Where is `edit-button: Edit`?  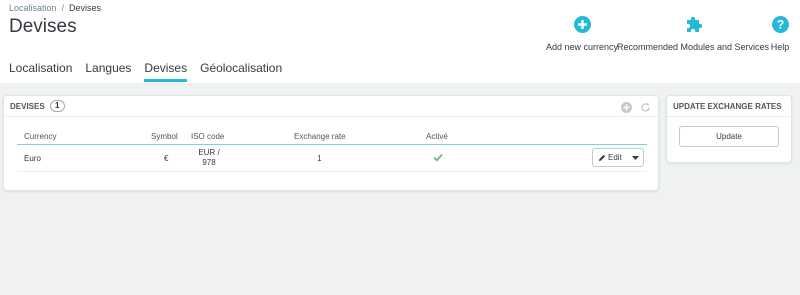 edit-button: Edit is located at coordinates (610, 157).